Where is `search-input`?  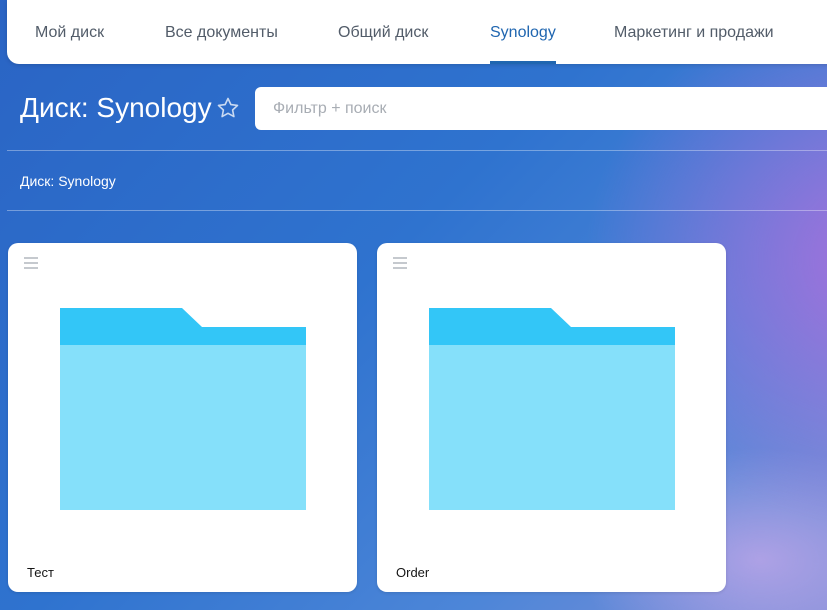 search-input is located at coordinates (541, 108).